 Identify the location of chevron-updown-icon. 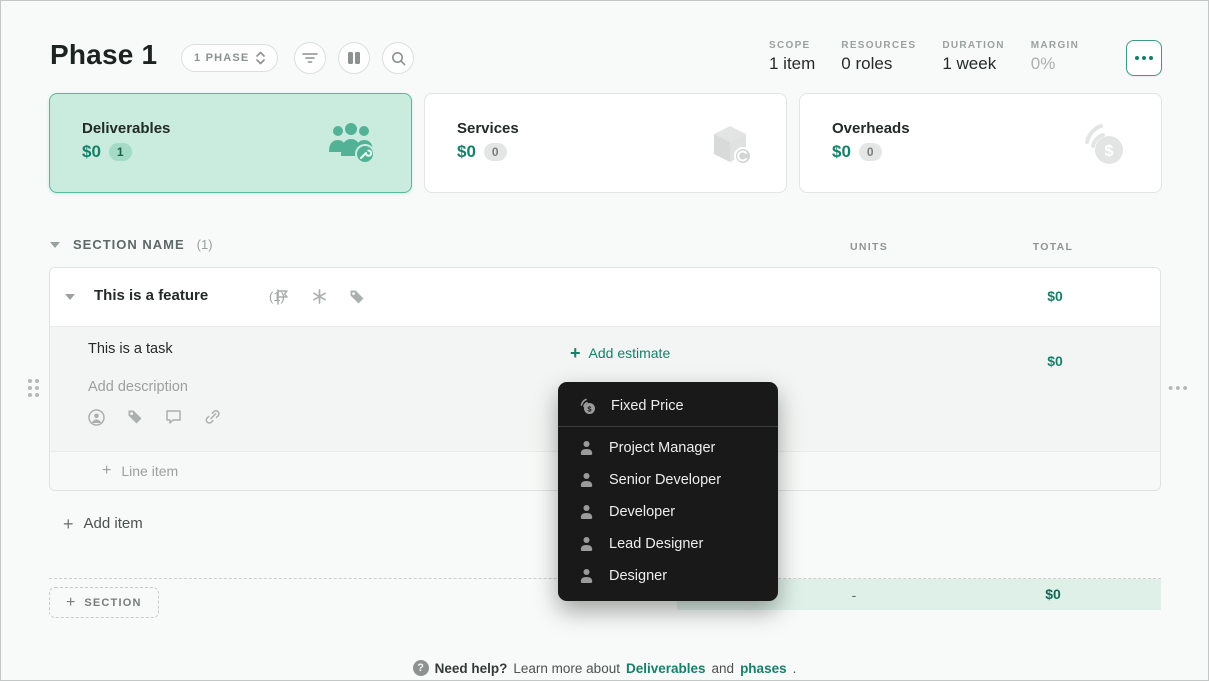
(261, 58).